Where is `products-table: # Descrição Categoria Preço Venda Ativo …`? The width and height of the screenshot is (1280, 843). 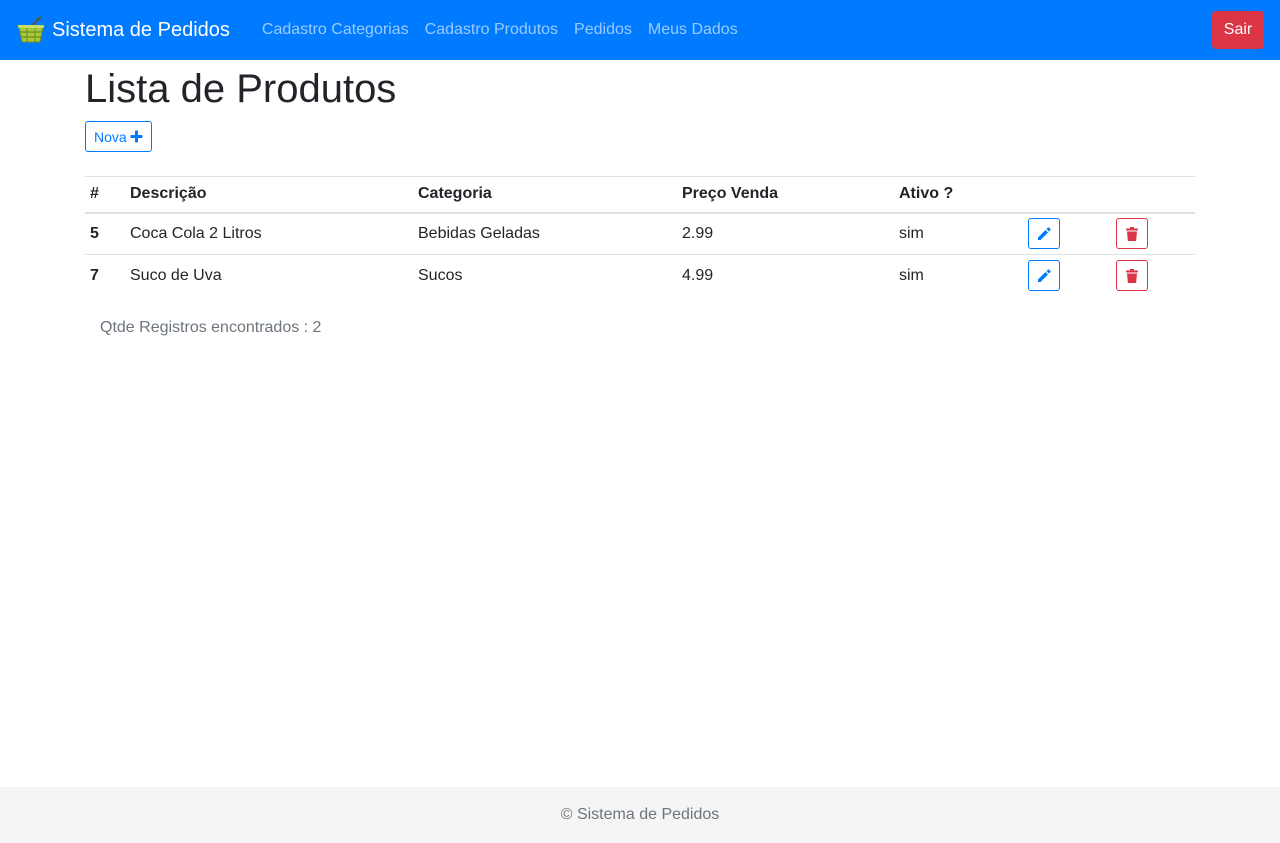
products-table: # Descrição Categoria Preço Venda Ativo … is located at coordinates (640, 236).